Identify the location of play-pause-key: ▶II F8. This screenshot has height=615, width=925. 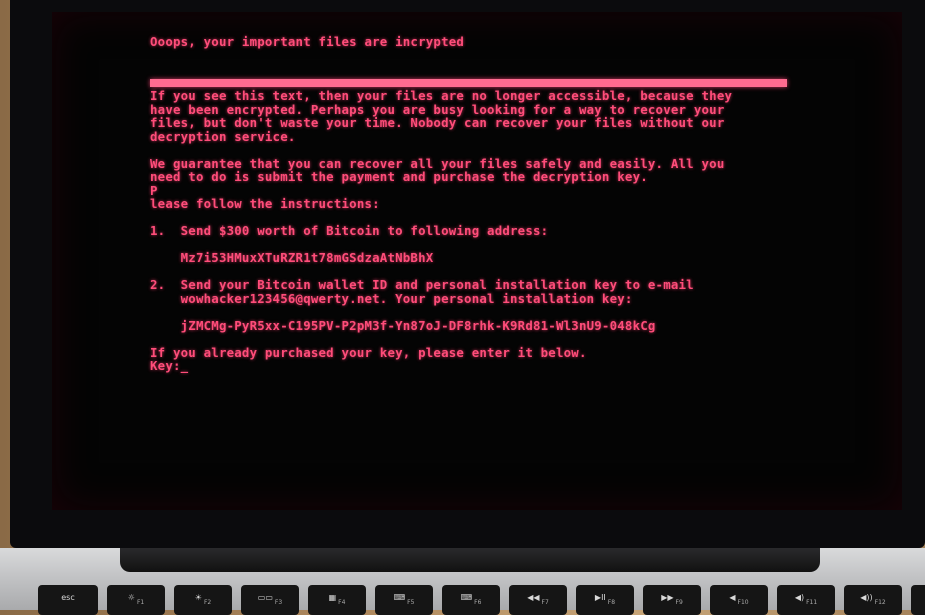
(605, 600).